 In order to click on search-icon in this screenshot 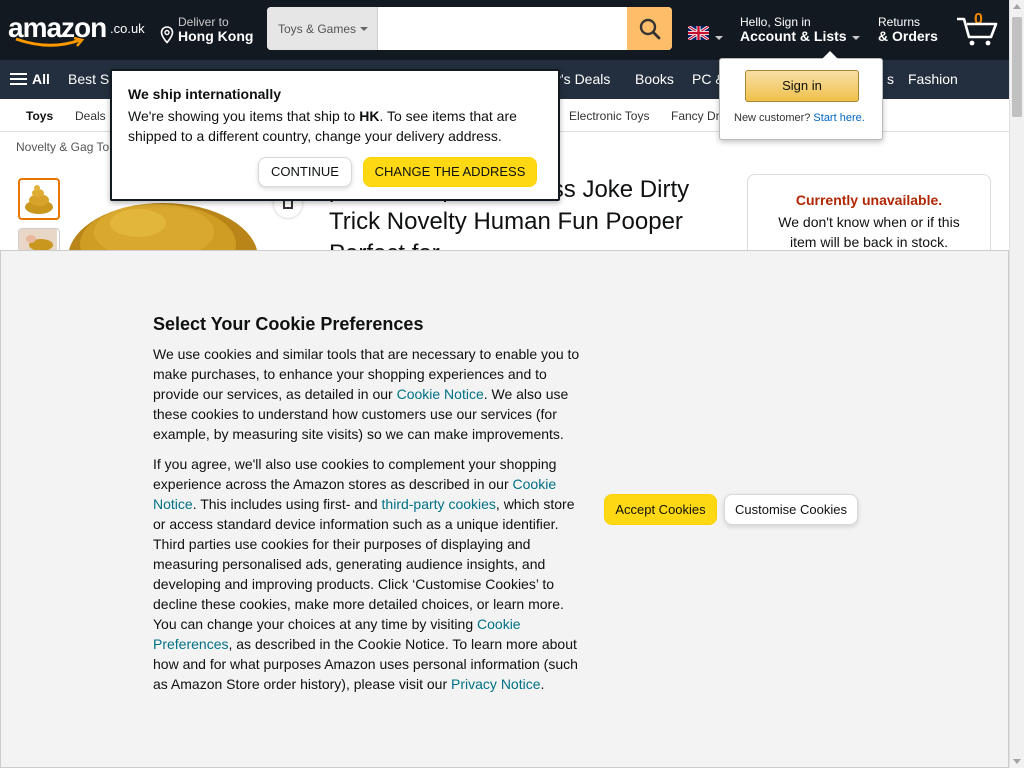, I will do `click(650, 29)`.